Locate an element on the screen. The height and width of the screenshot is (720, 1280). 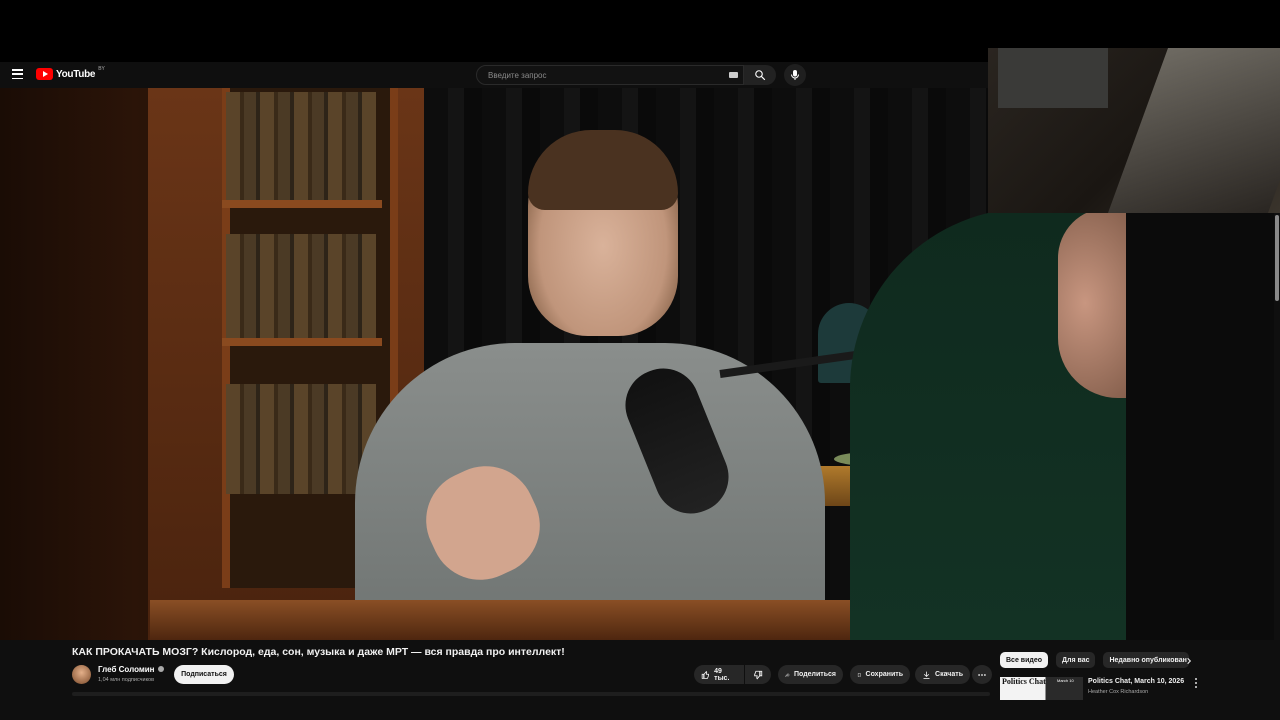
youtube-logo: YouTube BY is located at coordinates (70, 73).